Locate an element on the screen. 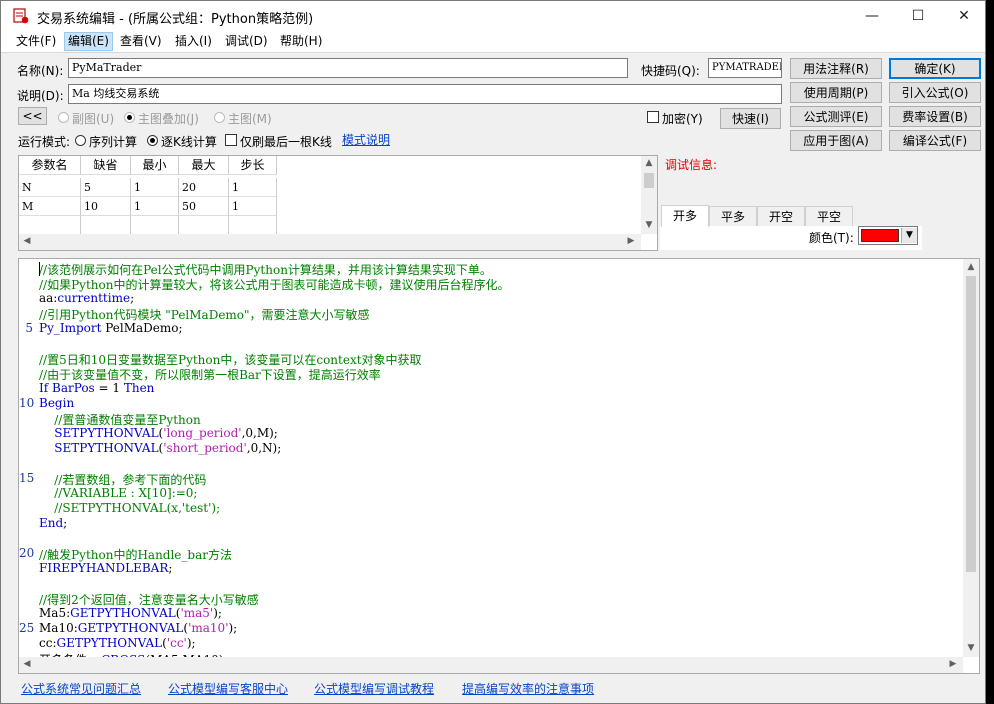 The width and height of the screenshot is (994, 704). line-number: 25 is located at coordinates (27, 628).